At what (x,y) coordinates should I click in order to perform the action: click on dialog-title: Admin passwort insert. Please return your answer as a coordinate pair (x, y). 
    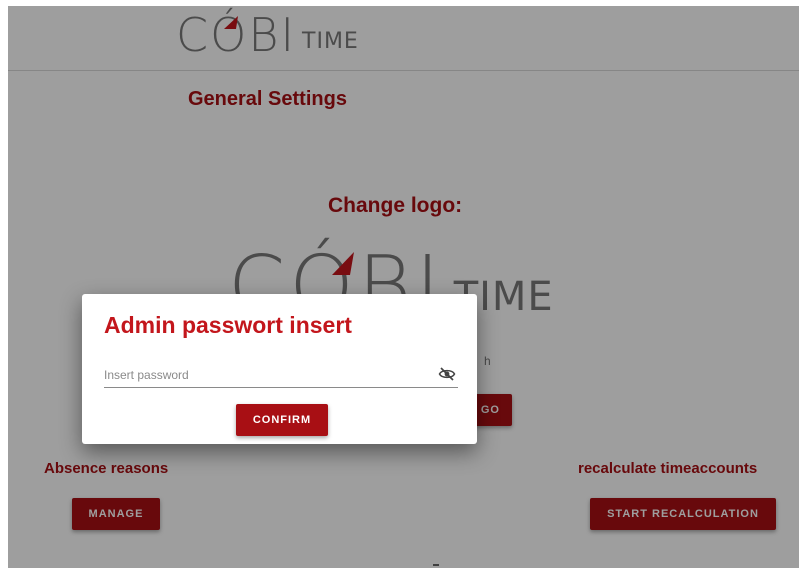
    Looking at the image, I should click on (228, 325).